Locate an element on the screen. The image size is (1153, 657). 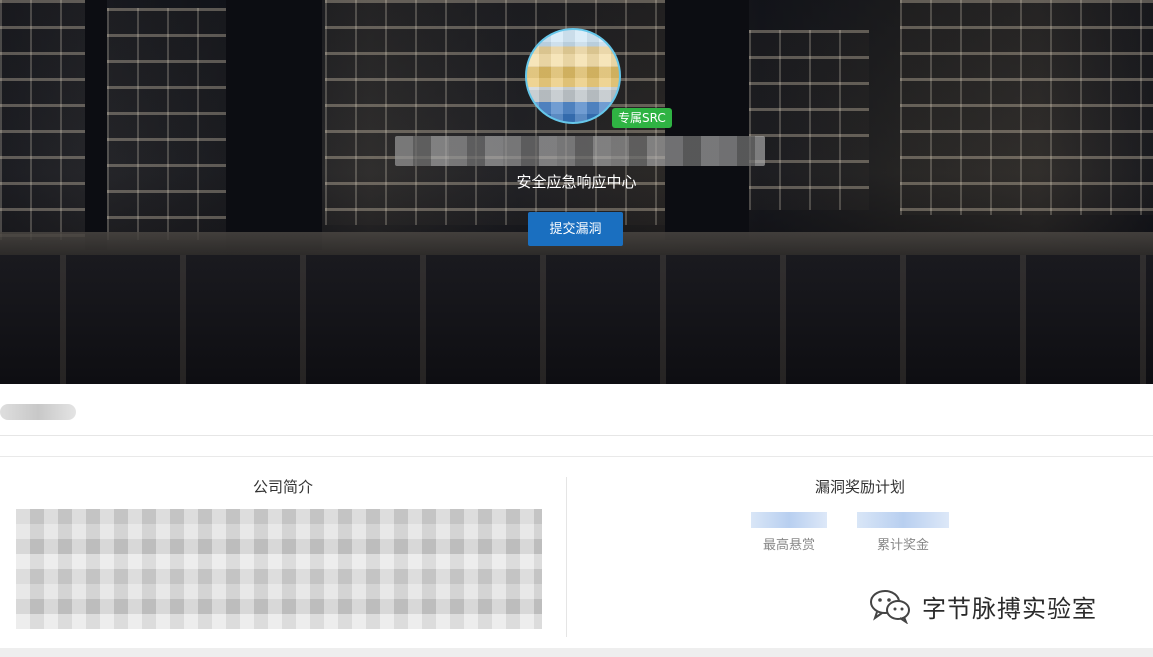
max-bounty-stat: 最高悬赏 is located at coordinates (789, 533).